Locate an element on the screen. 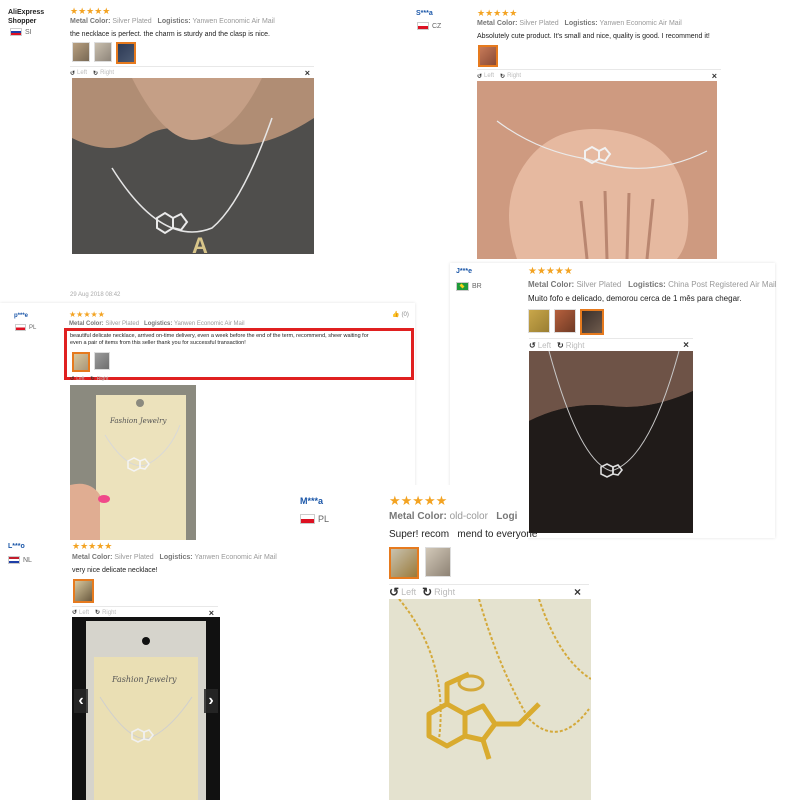 The image size is (800, 800). reviewer-name: L***o is located at coordinates (16, 546).